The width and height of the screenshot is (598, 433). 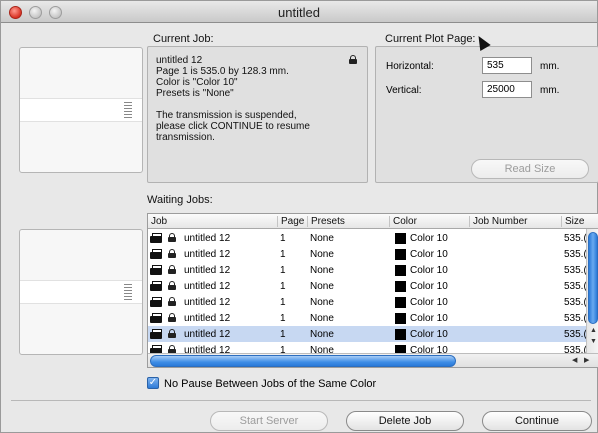 What do you see at coordinates (530, 169) in the screenshot?
I see `read-size-button: Read Size` at bounding box center [530, 169].